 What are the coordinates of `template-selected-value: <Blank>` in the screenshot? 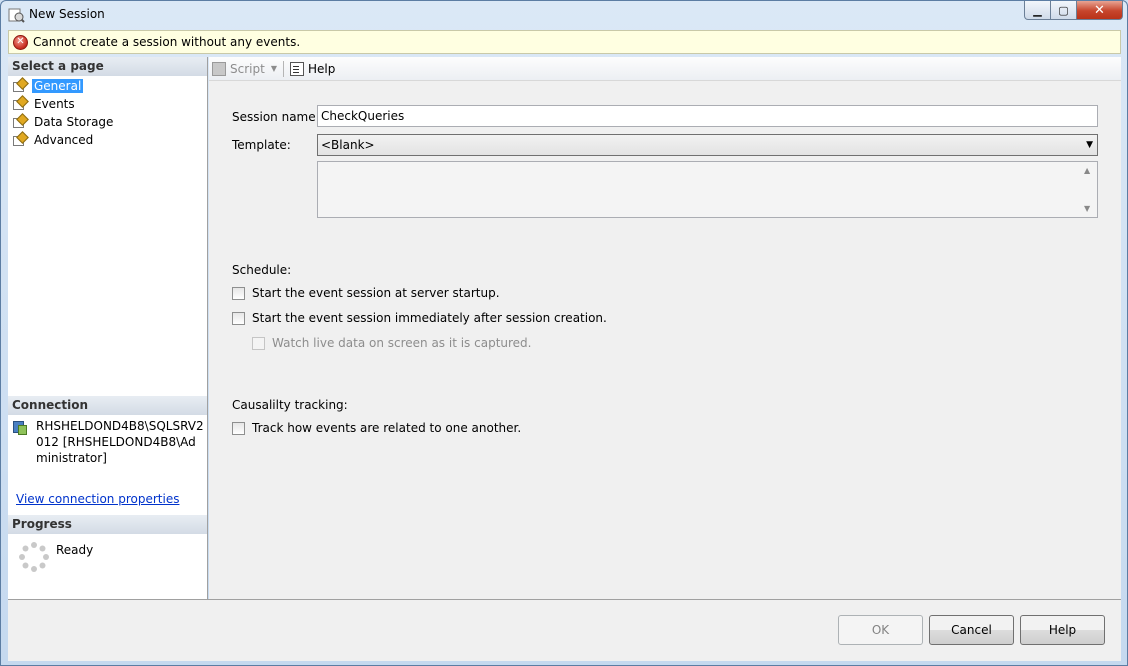 It's located at (348, 145).